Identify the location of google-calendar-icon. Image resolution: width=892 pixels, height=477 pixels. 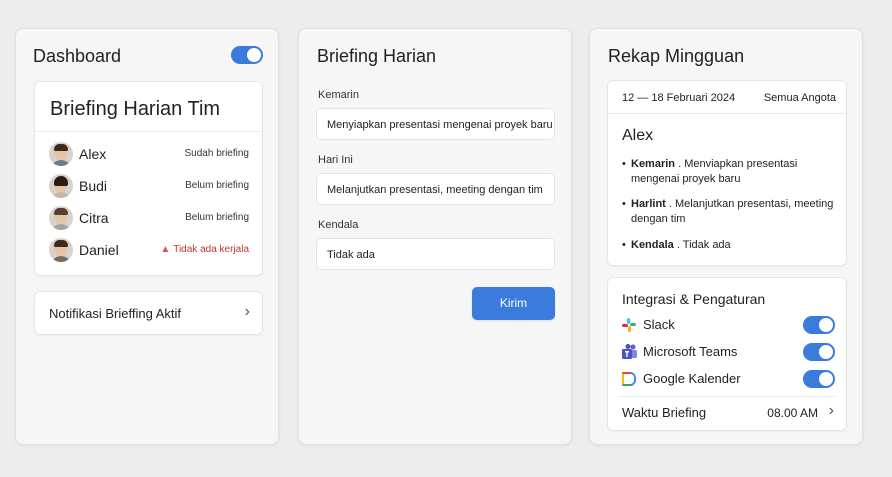
(629, 379).